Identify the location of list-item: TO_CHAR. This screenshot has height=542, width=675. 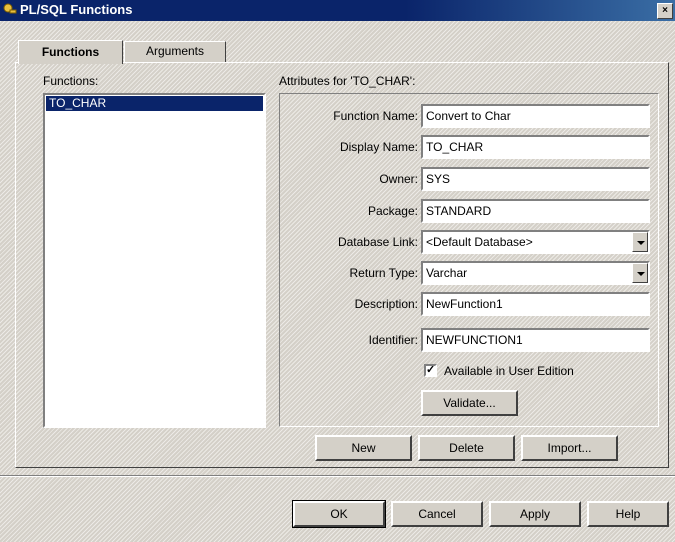
(154, 103).